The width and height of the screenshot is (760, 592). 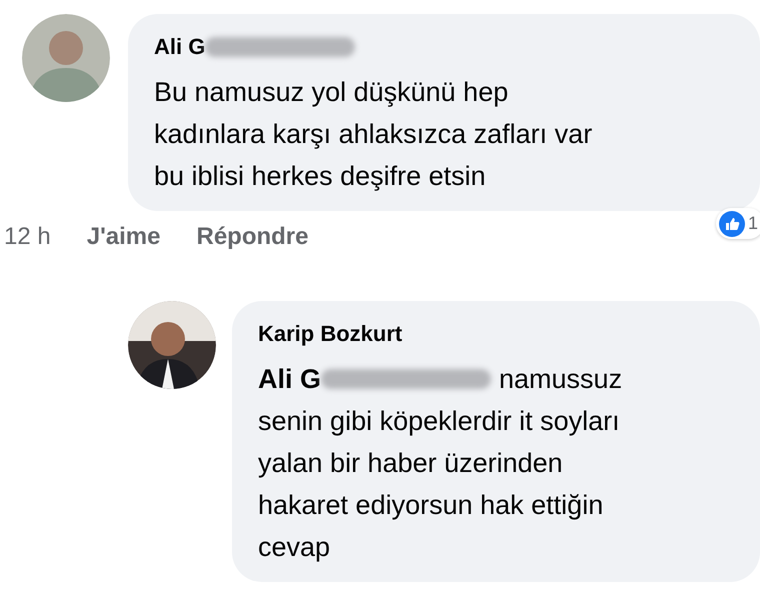 I want to click on comment-text: namussuz, so click(x=560, y=379).